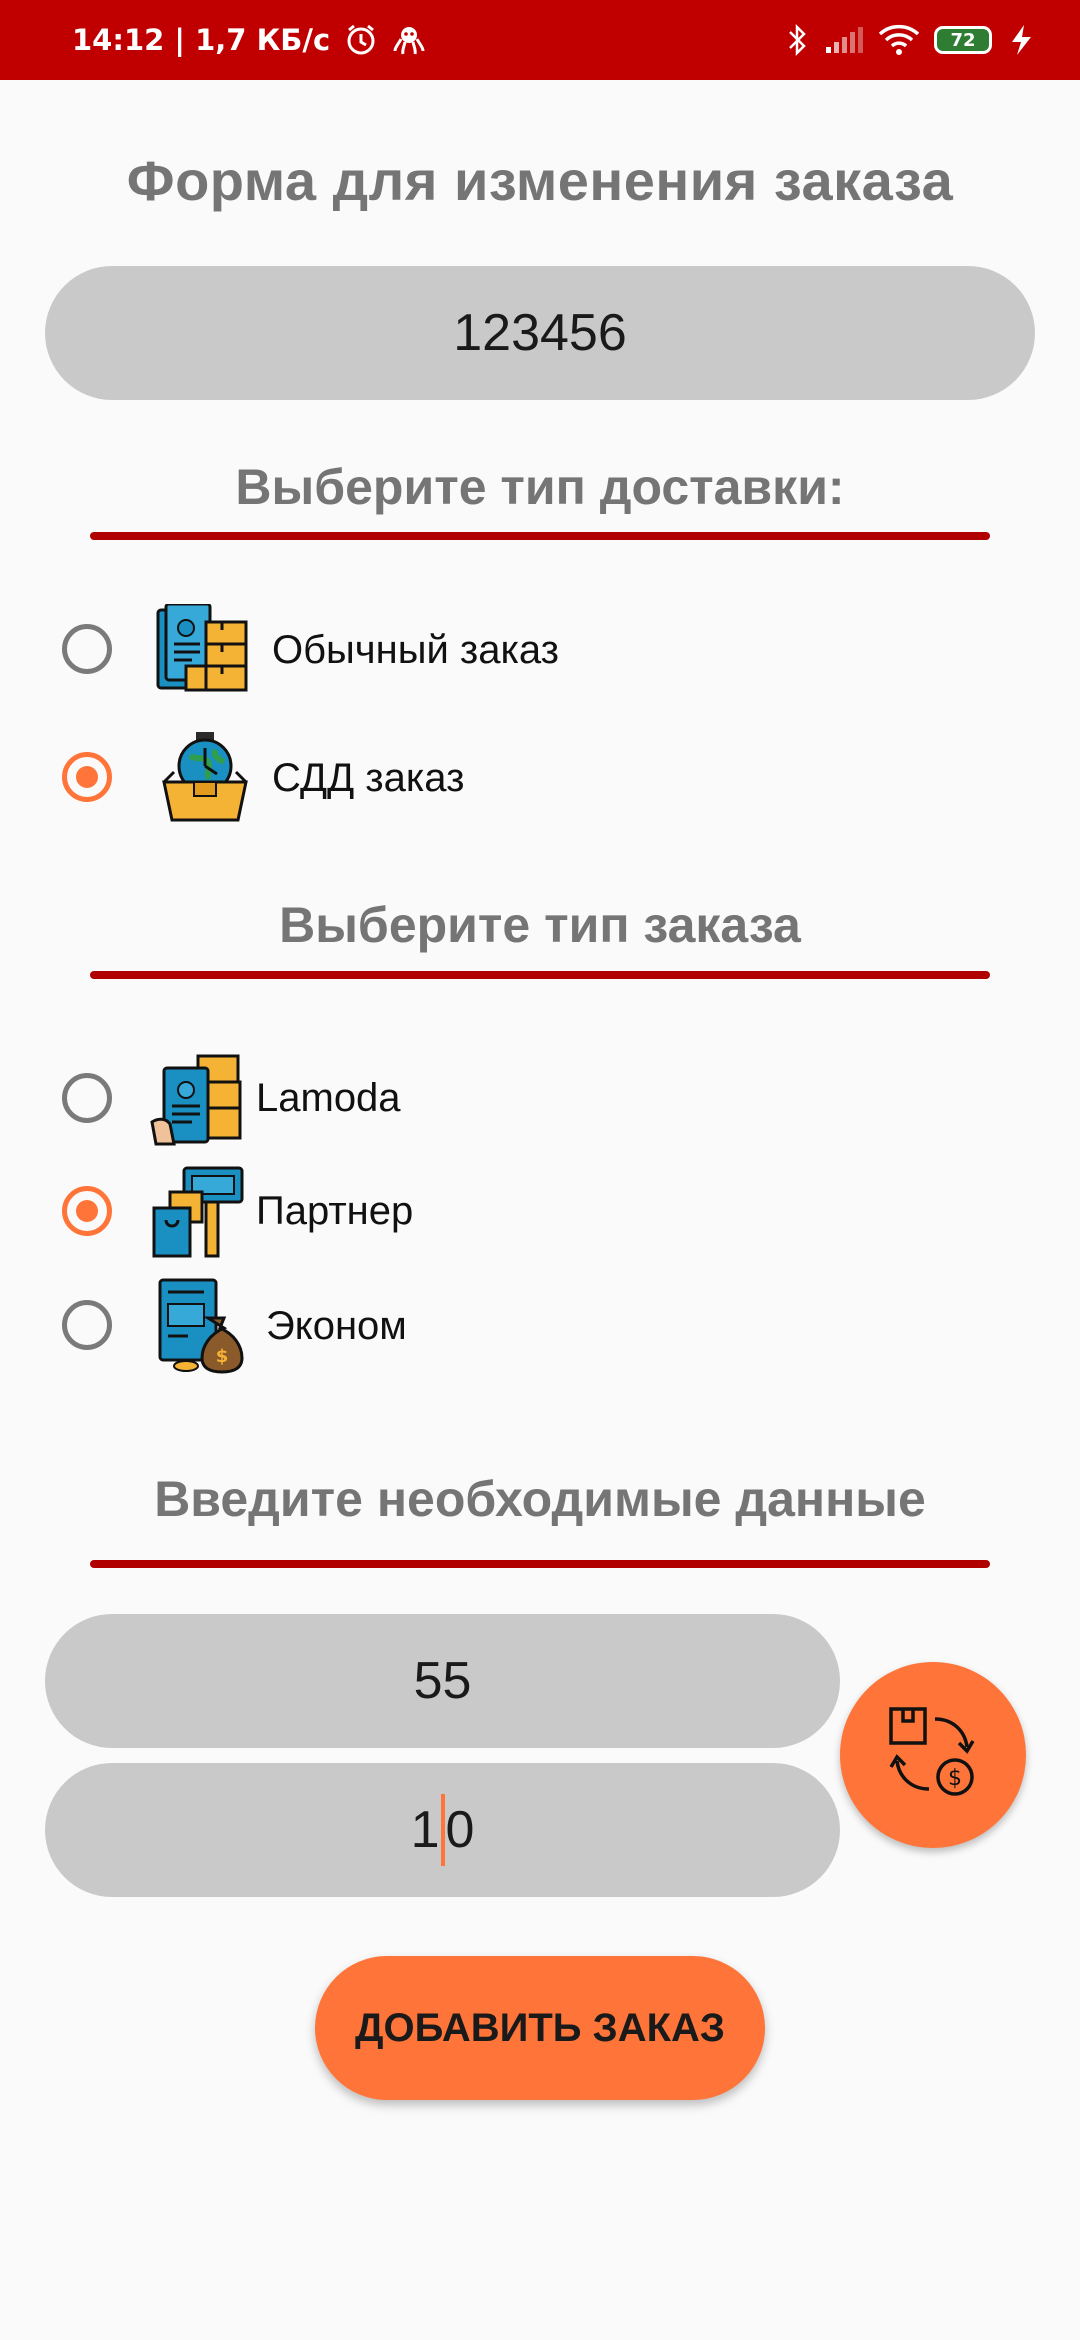  I want to click on status-bar-right: 72, so click(911, 40).